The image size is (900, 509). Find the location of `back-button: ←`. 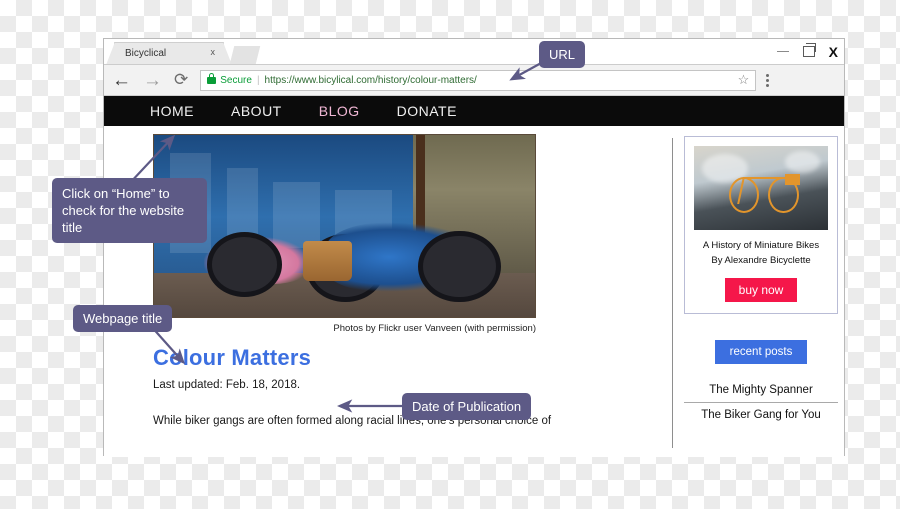

back-button: ← is located at coordinates (121, 80).